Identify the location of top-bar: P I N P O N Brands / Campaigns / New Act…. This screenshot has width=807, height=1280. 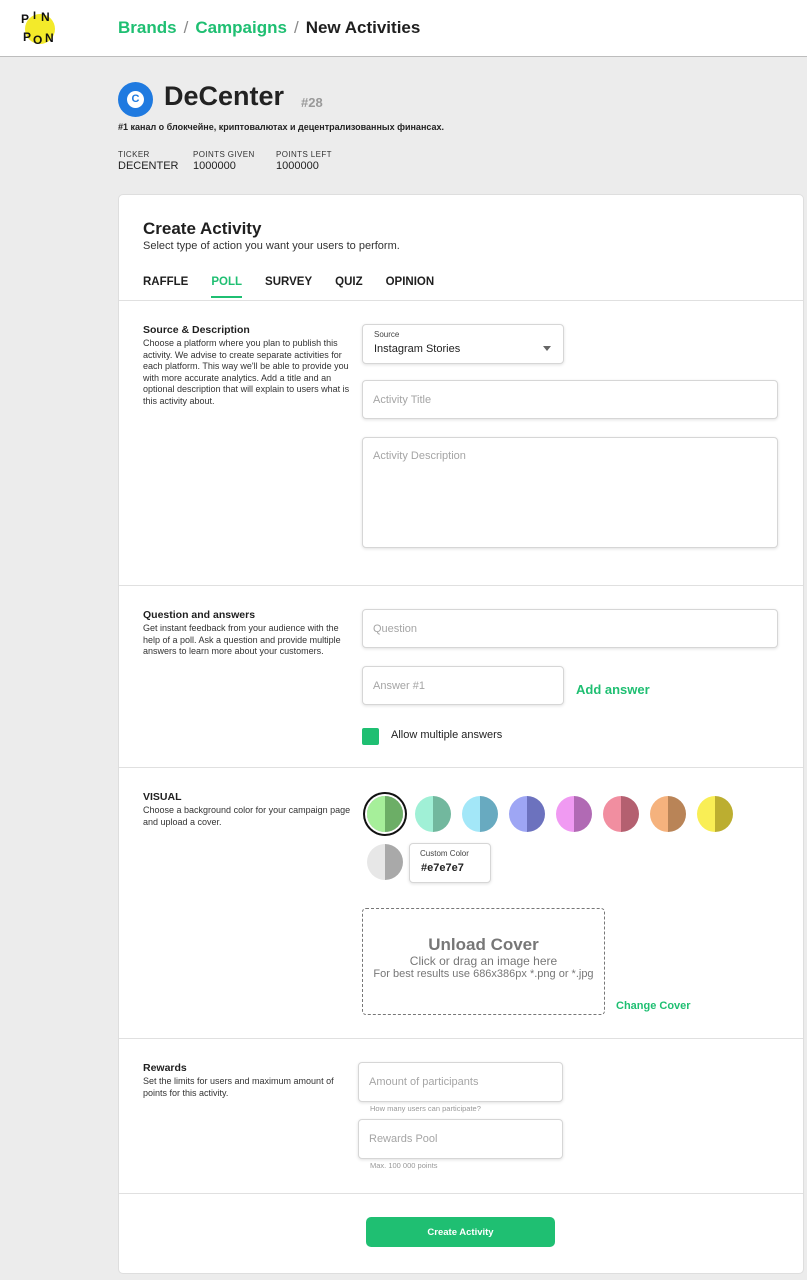
(403, 28).